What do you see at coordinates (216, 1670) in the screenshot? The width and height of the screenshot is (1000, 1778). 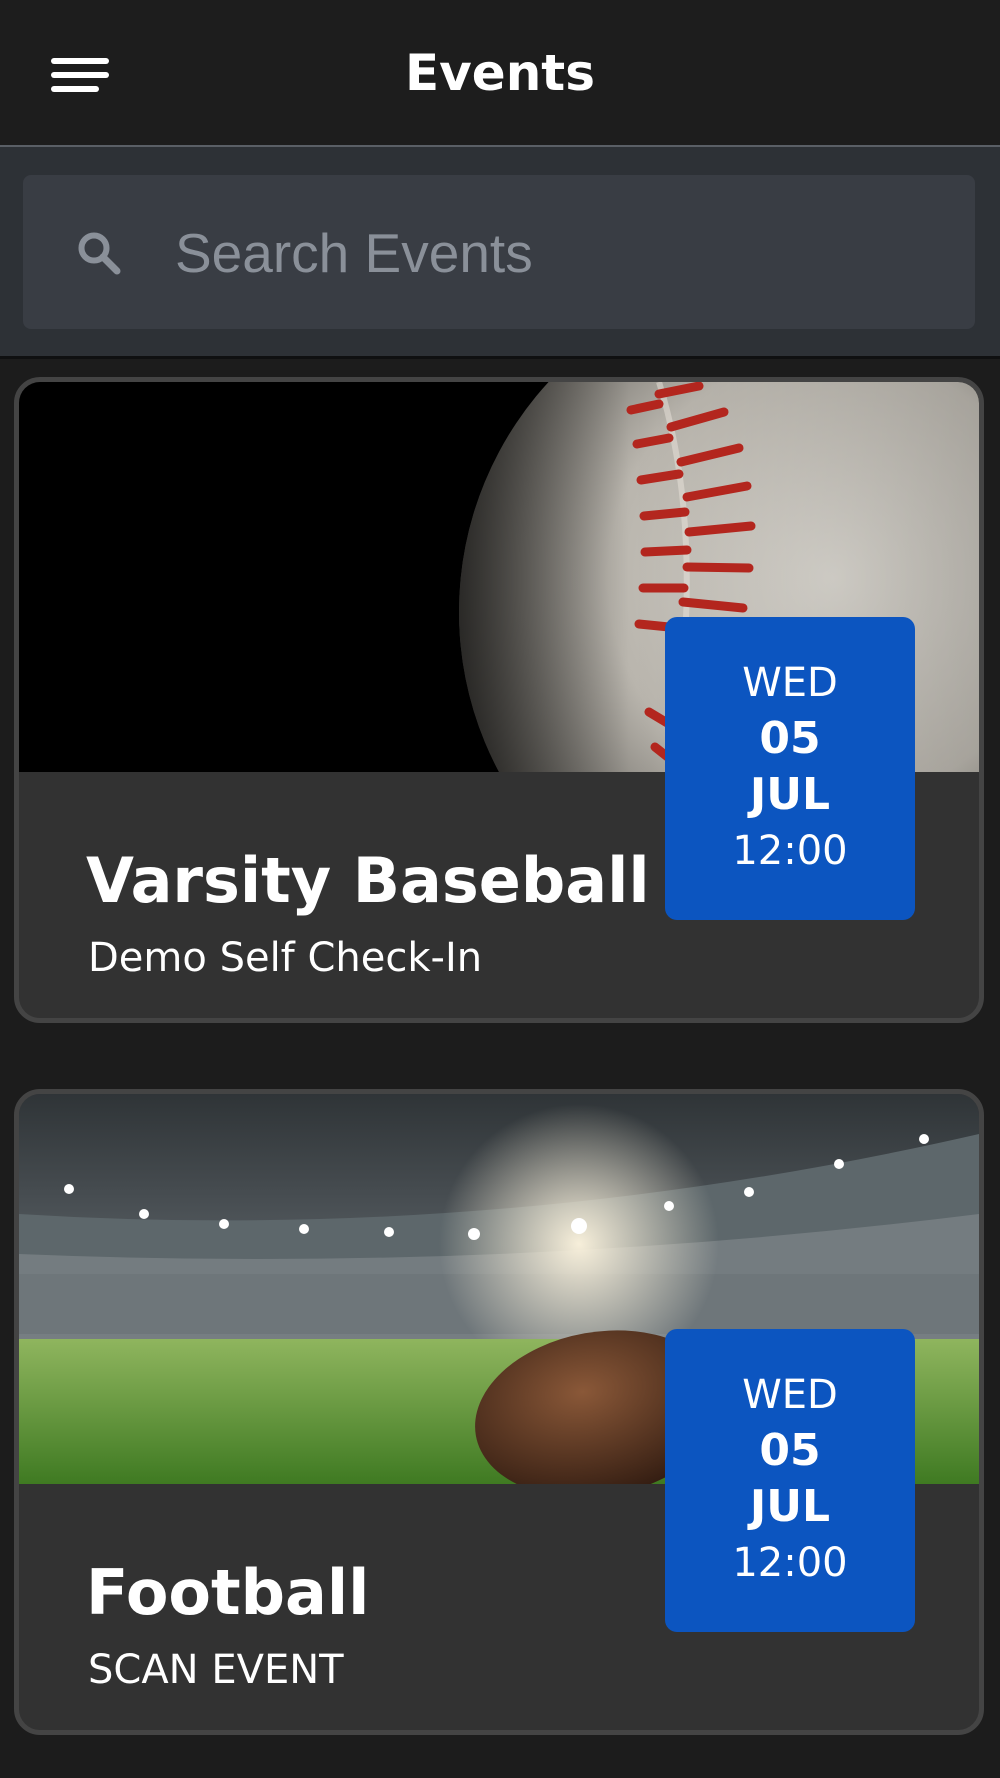 I see `event-subtitle: SCAN EVENT` at bounding box center [216, 1670].